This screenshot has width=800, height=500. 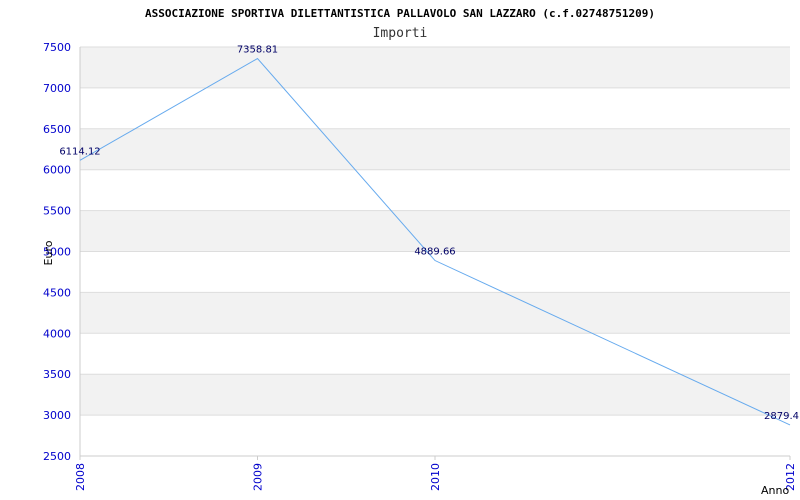 I want to click on y-tick-label: 7500, so click(x=57, y=47).